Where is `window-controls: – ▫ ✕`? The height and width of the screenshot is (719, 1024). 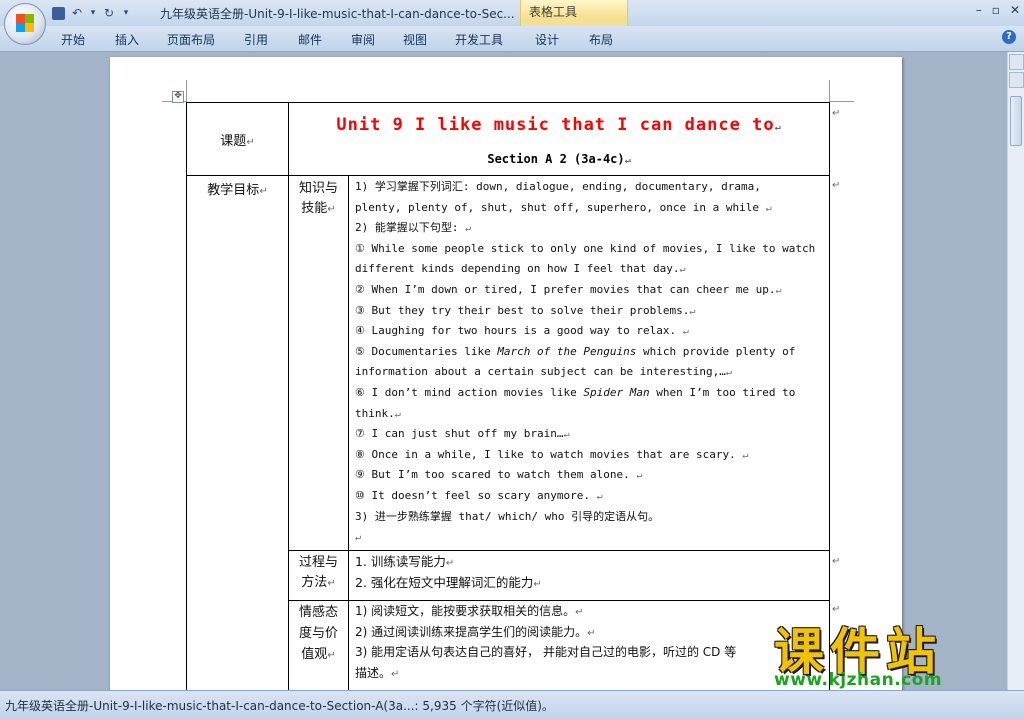 window-controls: – ▫ ✕ is located at coordinates (998, 10).